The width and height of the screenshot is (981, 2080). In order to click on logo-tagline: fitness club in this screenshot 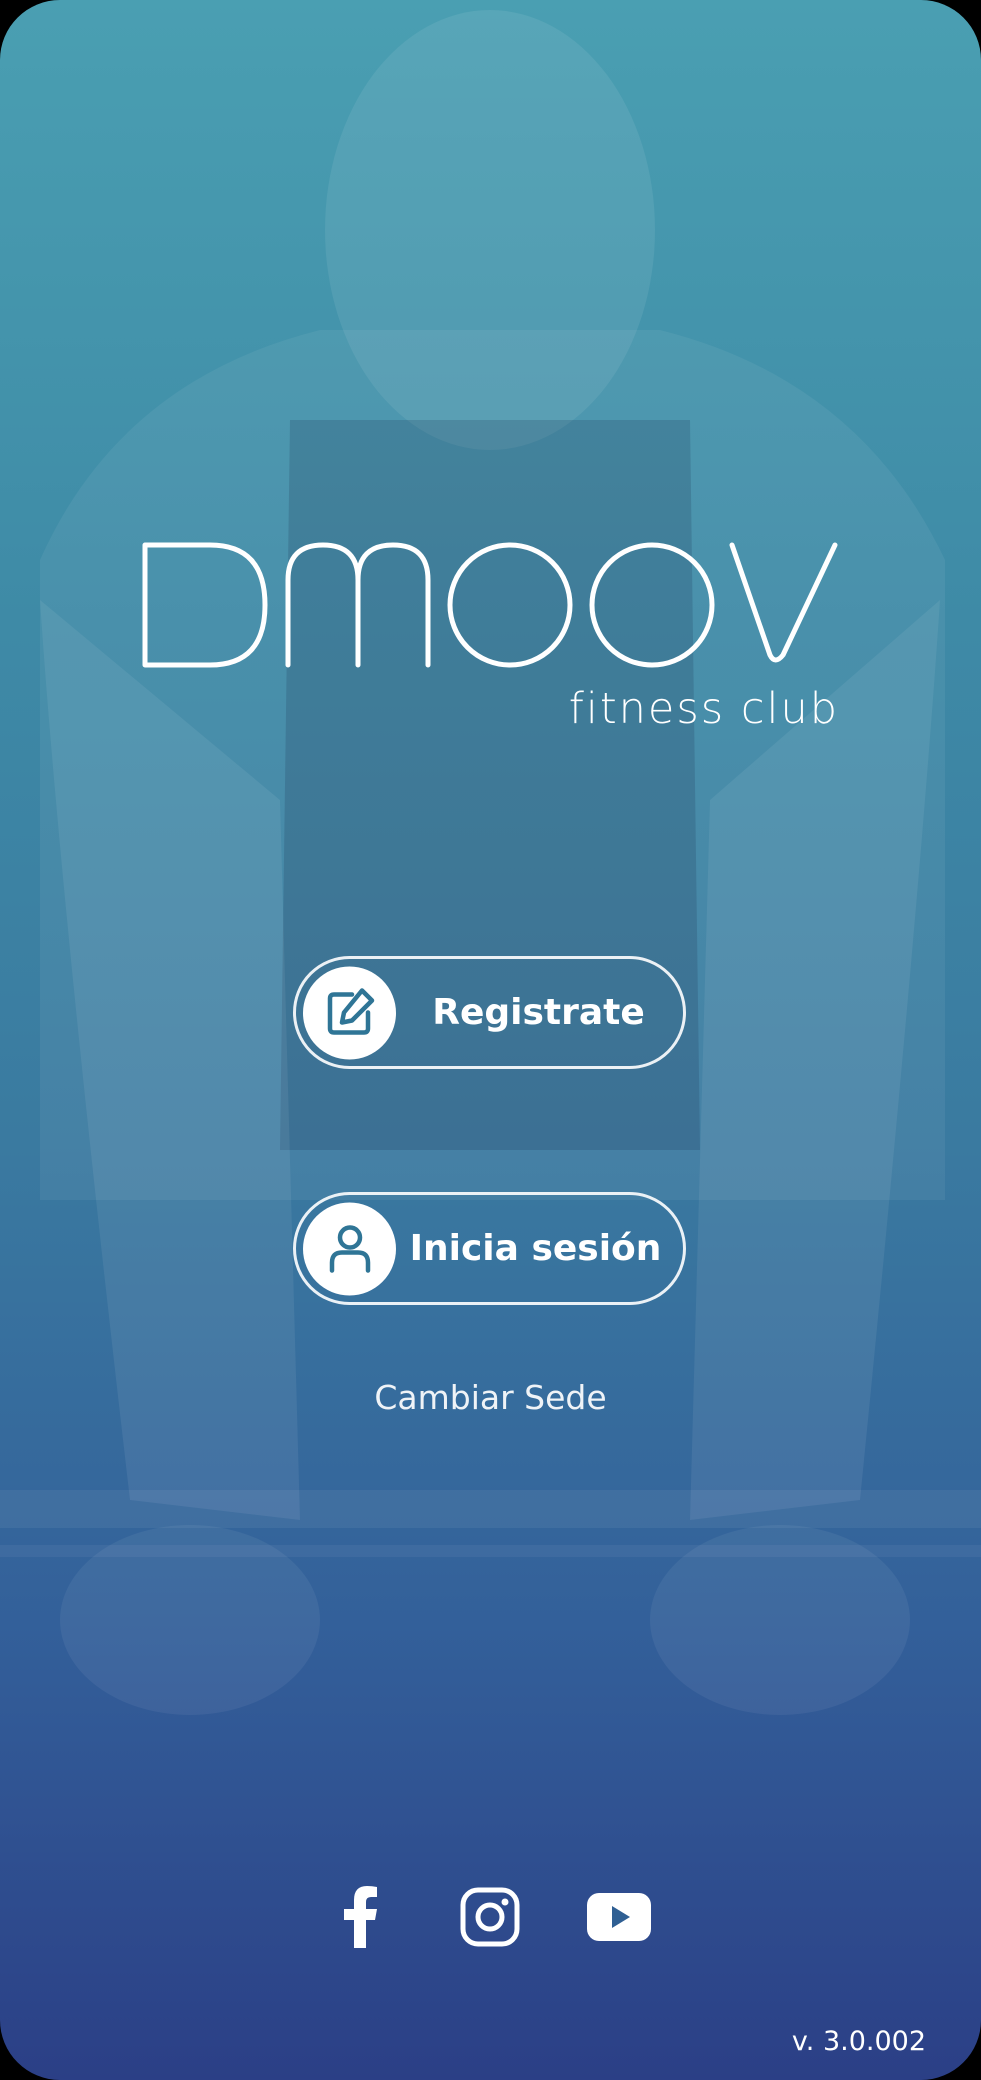, I will do `click(703, 709)`.